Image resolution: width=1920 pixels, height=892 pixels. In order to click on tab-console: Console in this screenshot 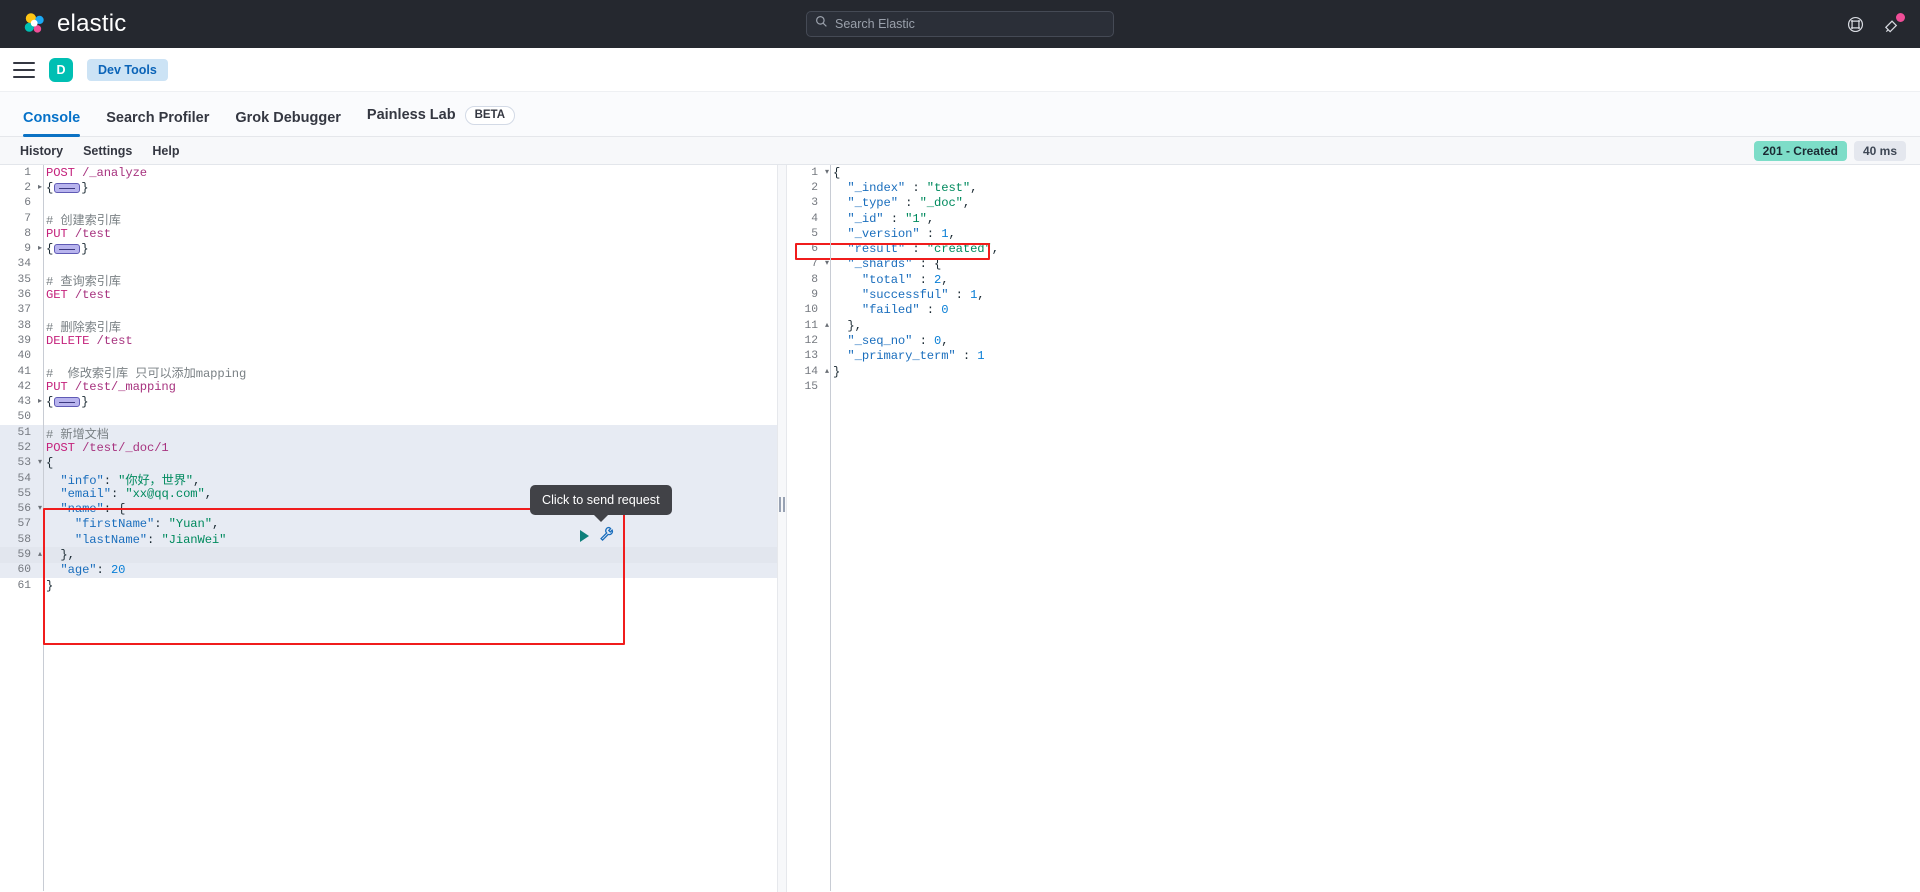, I will do `click(51, 123)`.